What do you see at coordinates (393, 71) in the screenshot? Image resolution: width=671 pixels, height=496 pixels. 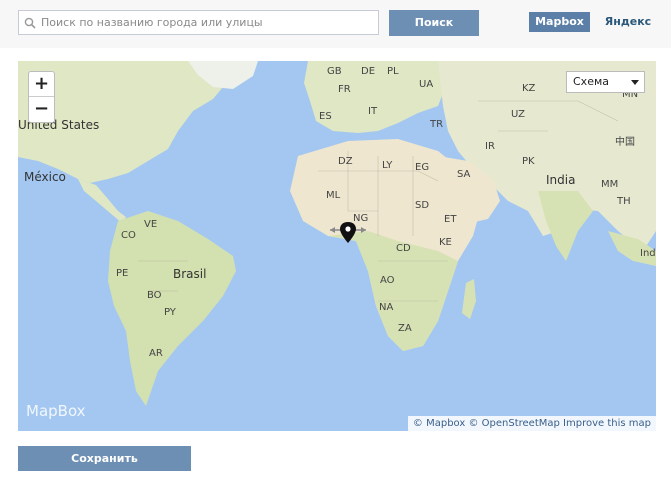 I see `map-label-pl: PL` at bounding box center [393, 71].